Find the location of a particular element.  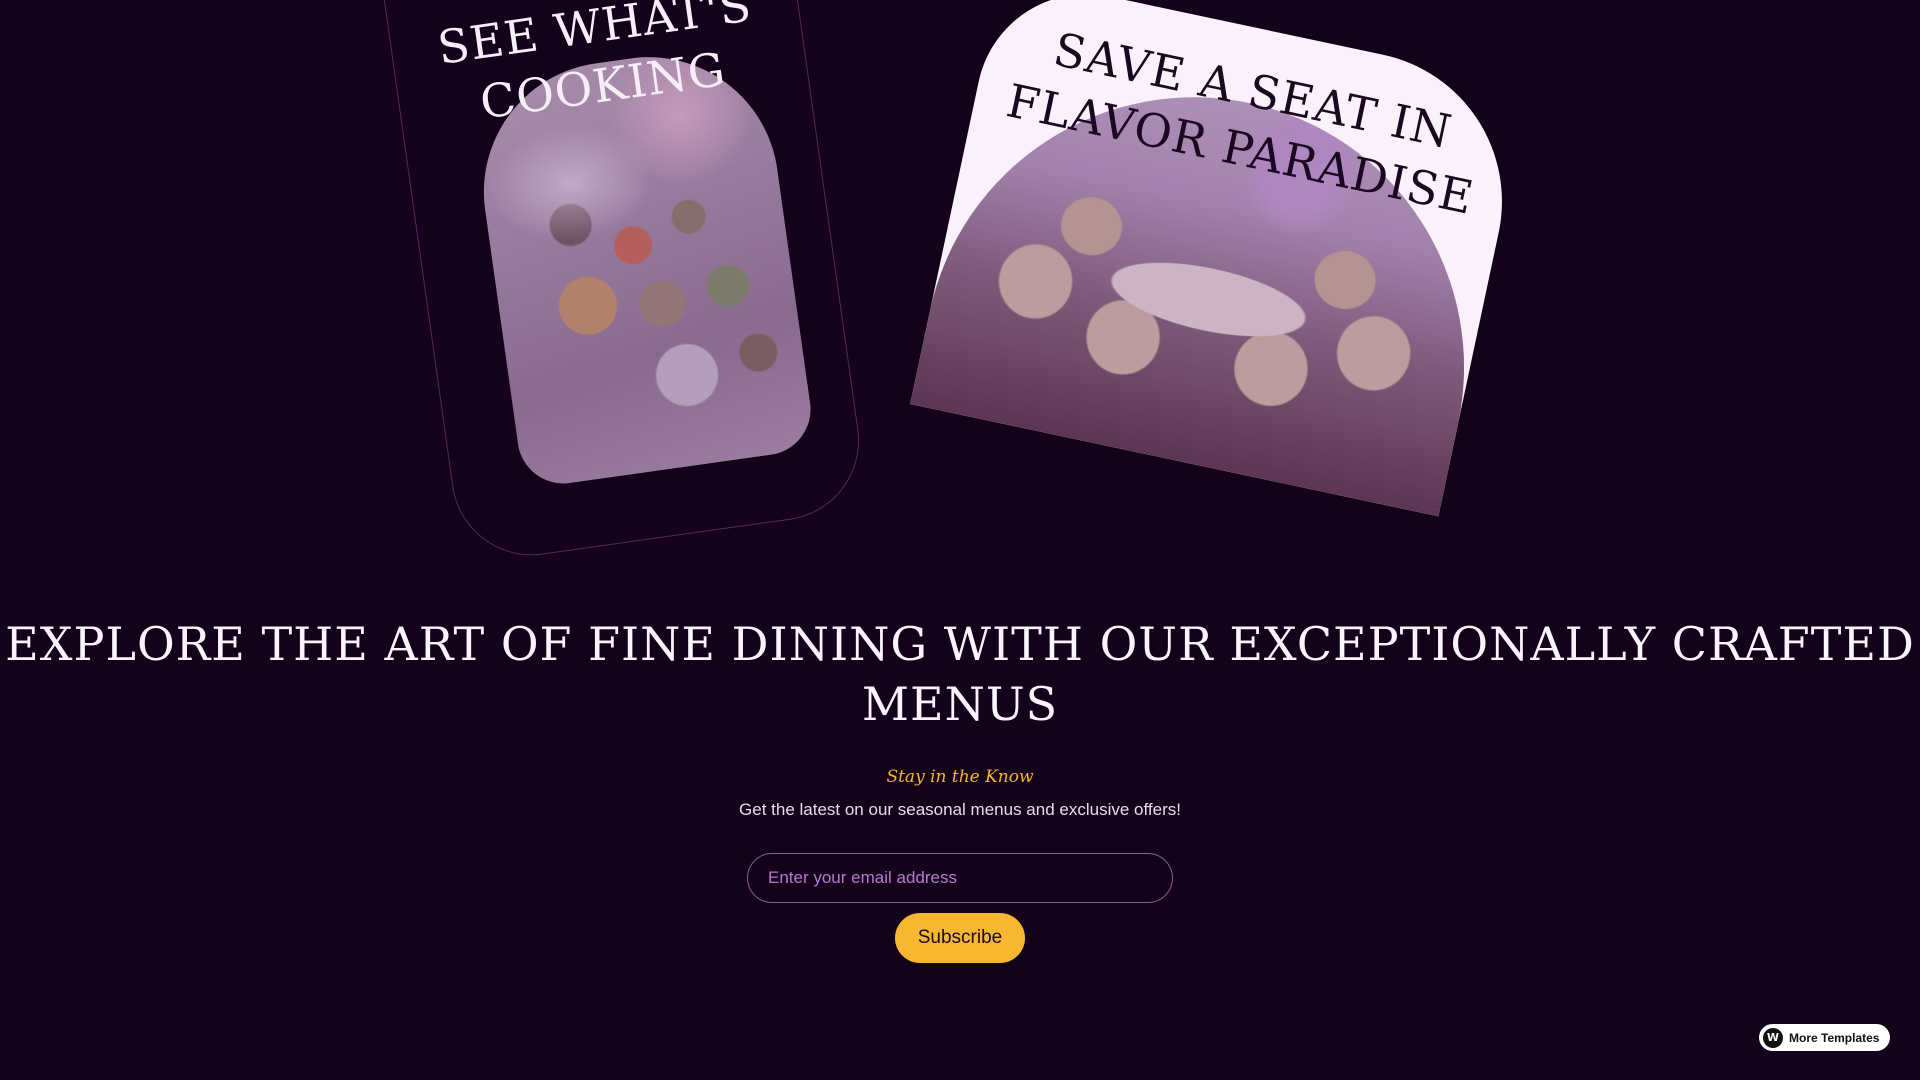

email-field is located at coordinates (960, 878).